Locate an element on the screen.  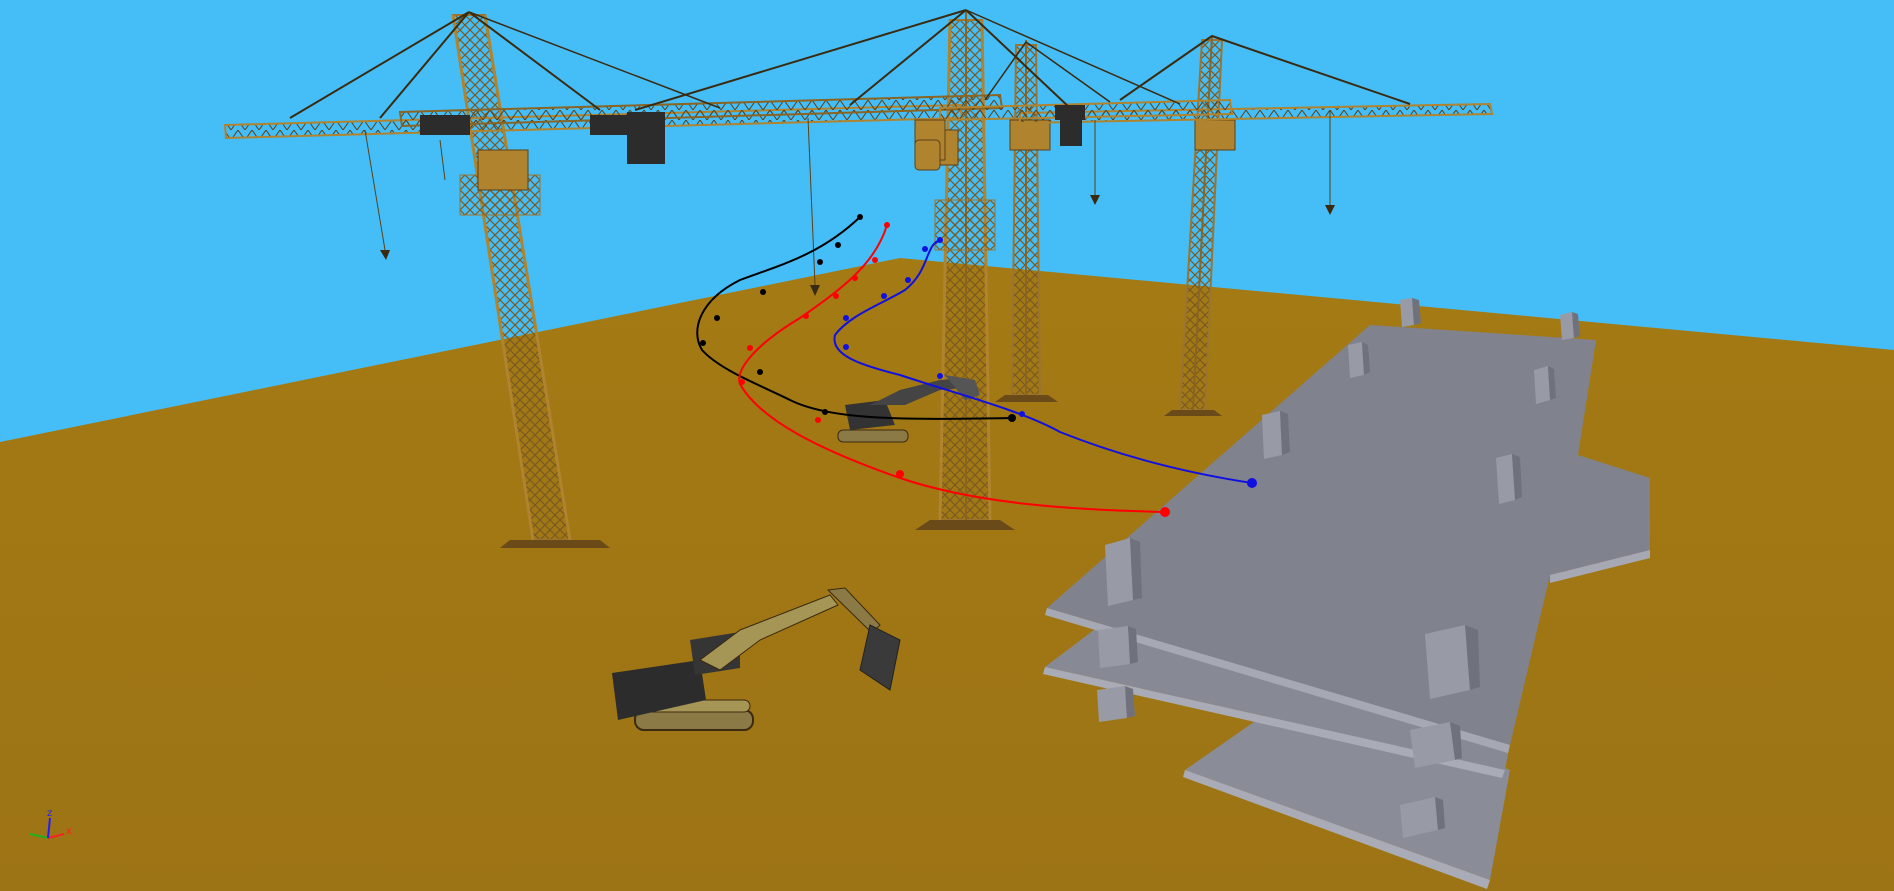
axis-x-label: x is located at coordinates (69, 831).